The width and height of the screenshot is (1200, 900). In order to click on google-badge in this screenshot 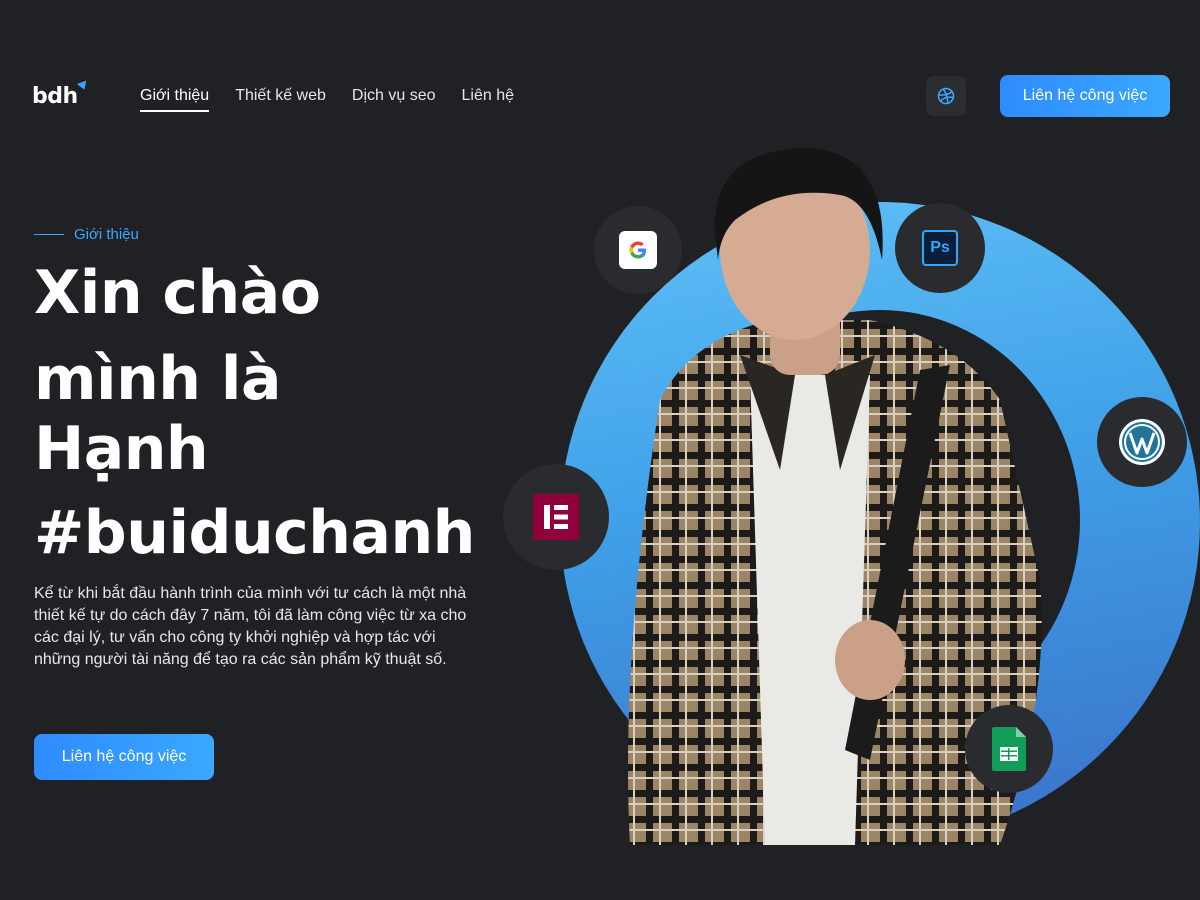, I will do `click(638, 250)`.